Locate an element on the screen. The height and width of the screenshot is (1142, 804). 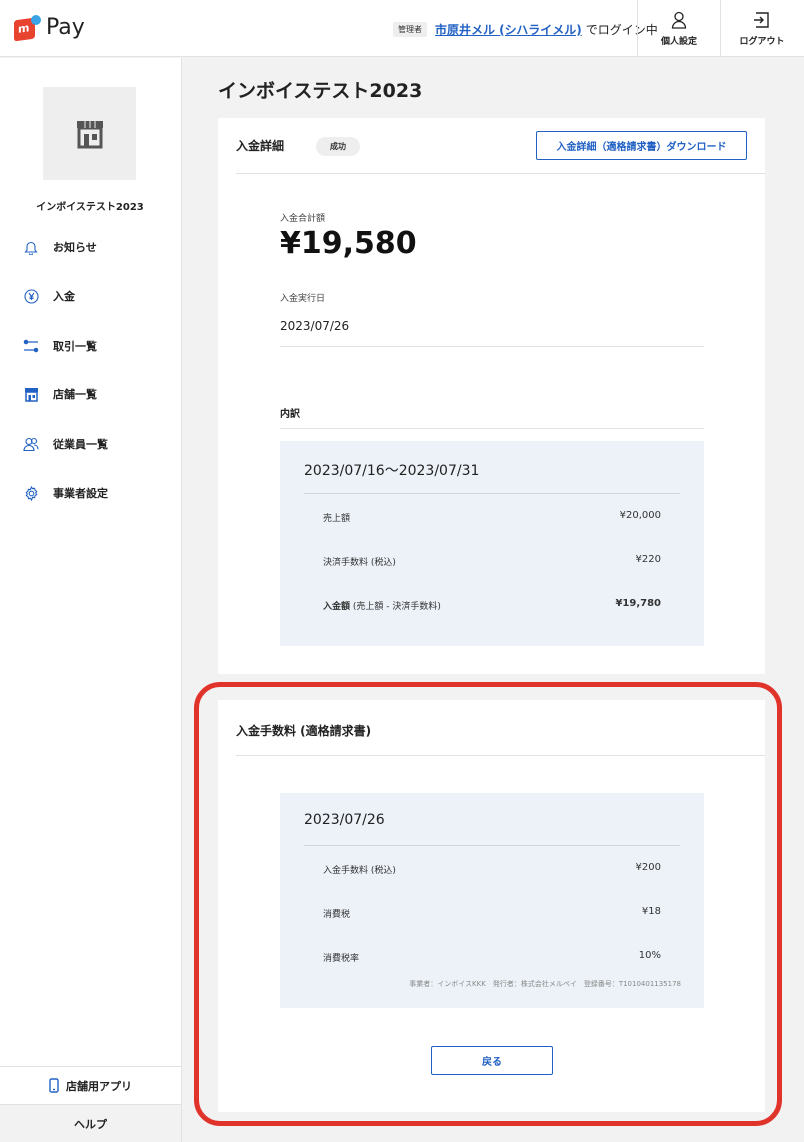
back-button: 戻る is located at coordinates (492, 1060).